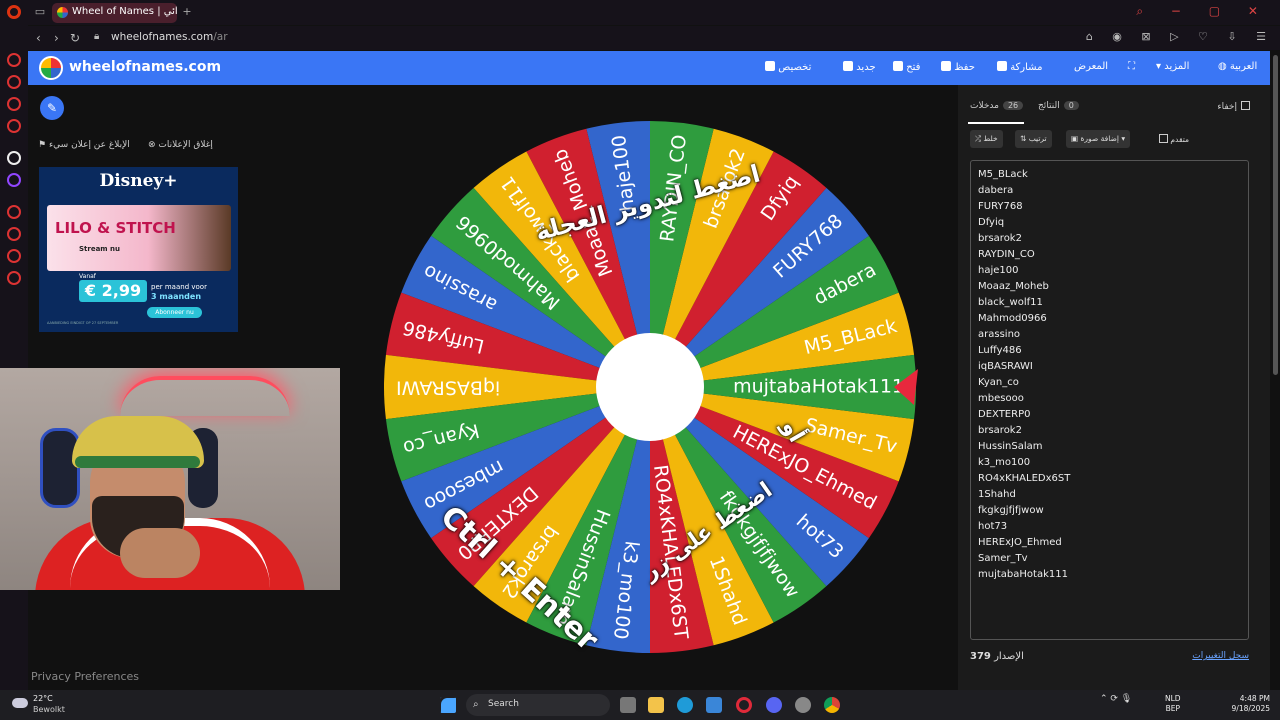 Image resolution: width=1280 pixels, height=720 pixels. Describe the element at coordinates (1172, 66) in the screenshot. I see `more-menu: ▾ المزيد` at that location.